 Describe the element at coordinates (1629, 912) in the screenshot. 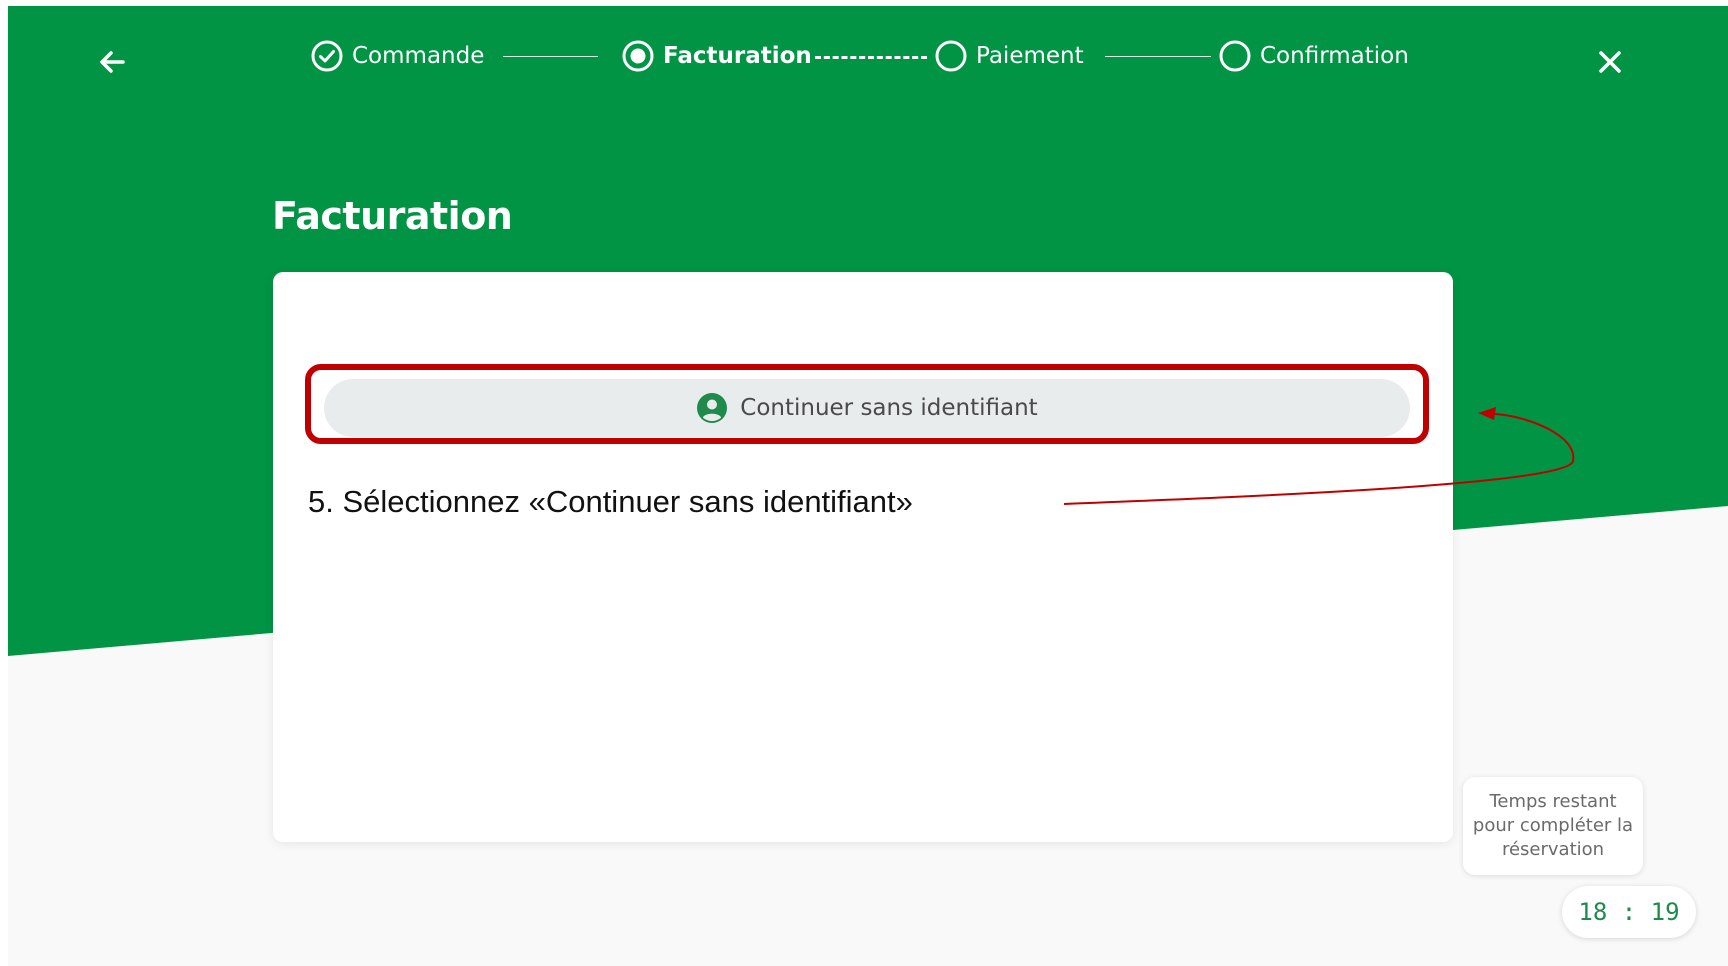

I see `countdown-timer: 18 : 19` at that location.